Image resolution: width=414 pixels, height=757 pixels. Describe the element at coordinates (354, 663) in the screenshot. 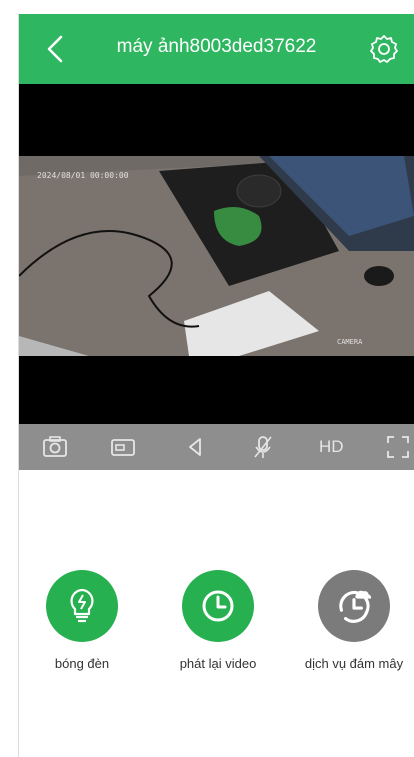

I see `feature-label: dịch vụ đám mây` at that location.